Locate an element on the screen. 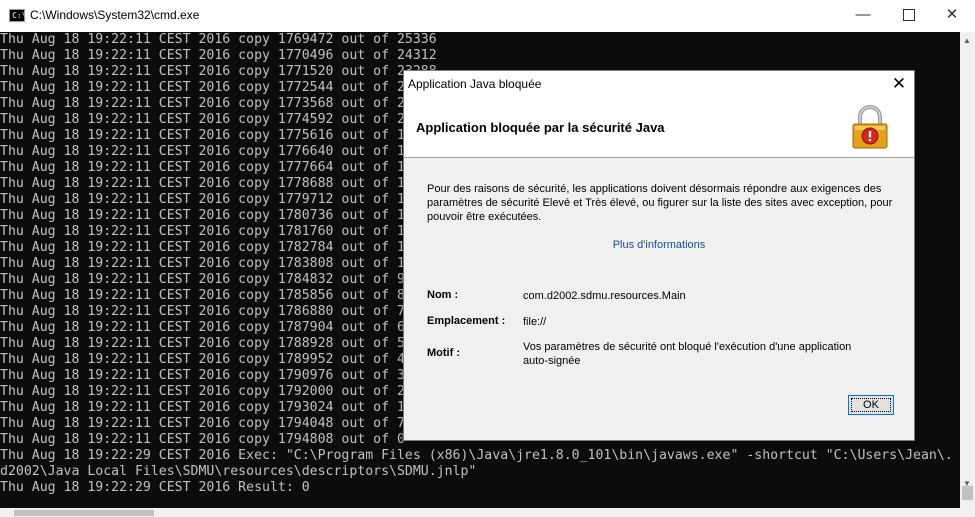 This screenshot has height=517, width=975. scrollbar-thumb is located at coordinates (967, 493).